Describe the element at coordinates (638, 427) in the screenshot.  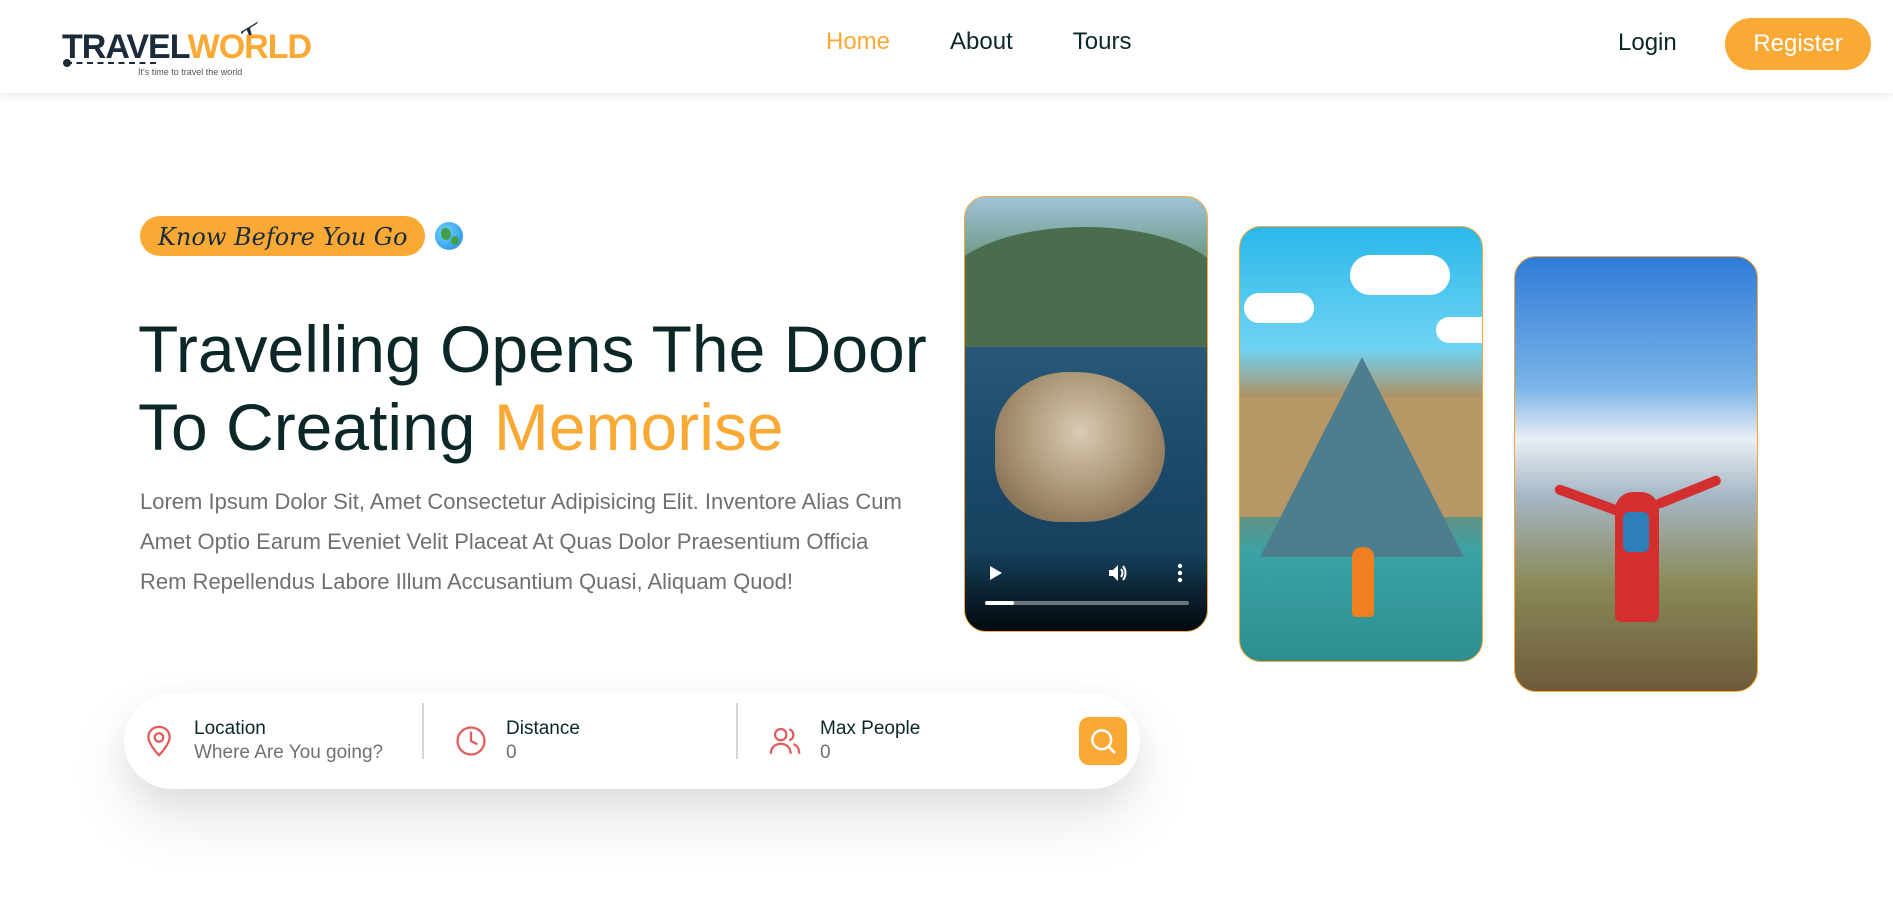
I see `hero-title-highlight: Memorise` at that location.